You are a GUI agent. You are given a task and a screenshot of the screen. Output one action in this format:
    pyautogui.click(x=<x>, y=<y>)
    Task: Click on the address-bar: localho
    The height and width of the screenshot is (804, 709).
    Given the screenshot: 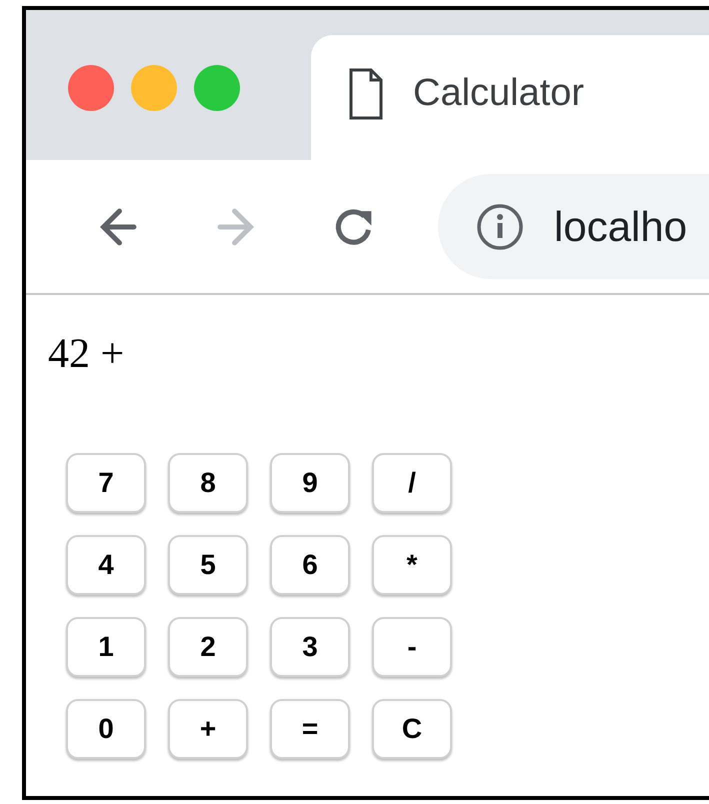 What is the action you would take?
    pyautogui.click(x=573, y=226)
    